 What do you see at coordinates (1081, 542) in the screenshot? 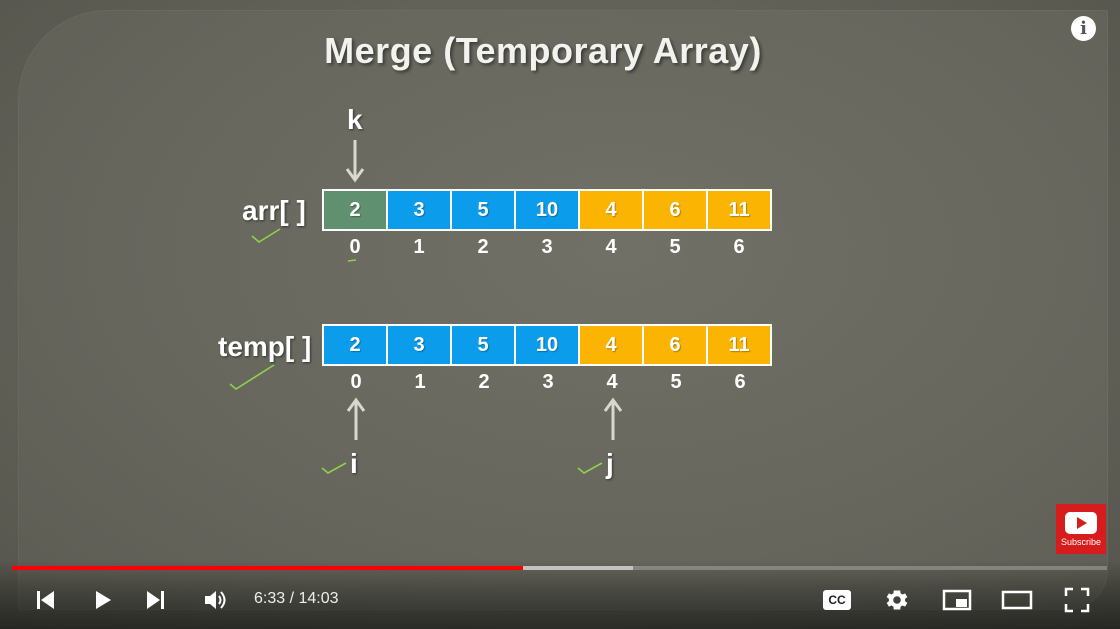
I see `subscribe-label: Subscribe` at bounding box center [1081, 542].